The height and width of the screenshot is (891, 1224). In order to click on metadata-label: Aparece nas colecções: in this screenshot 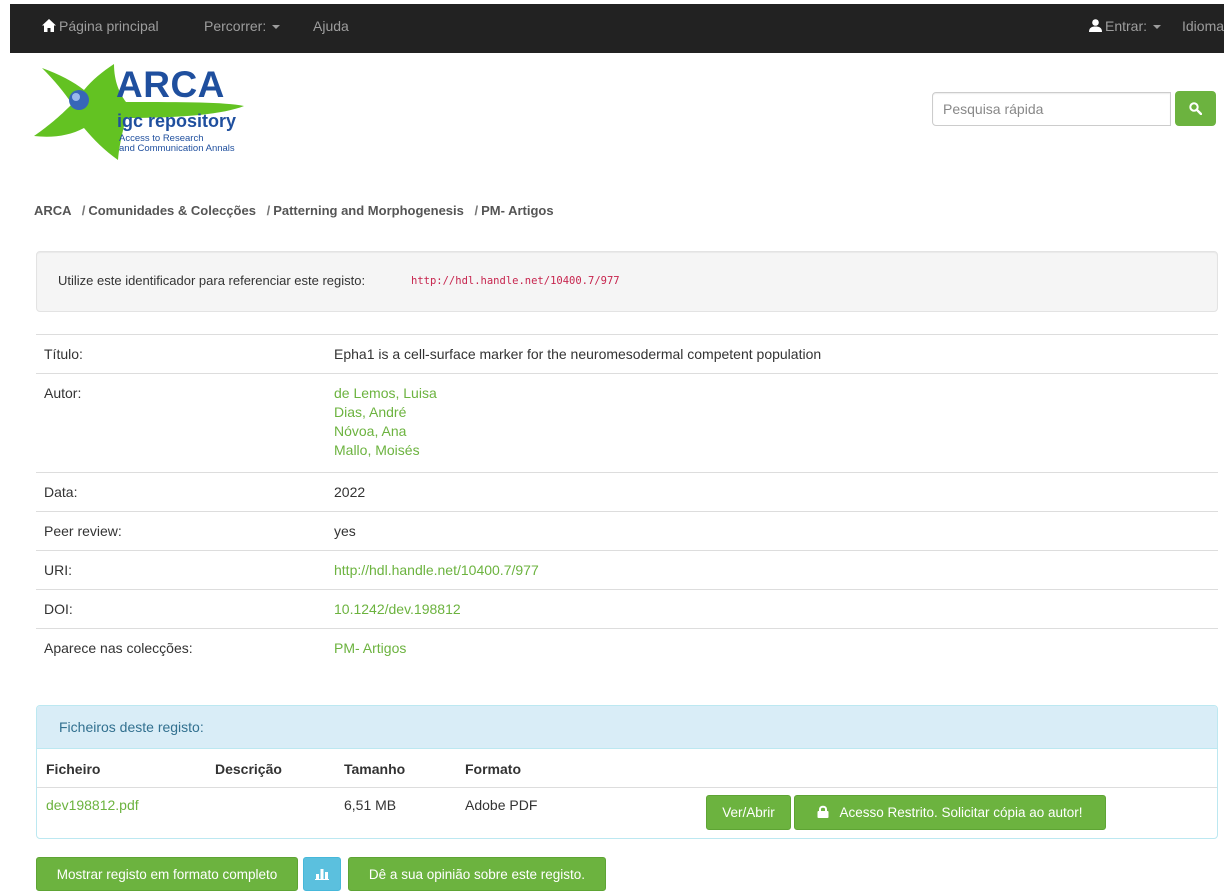, I will do `click(181, 647)`.